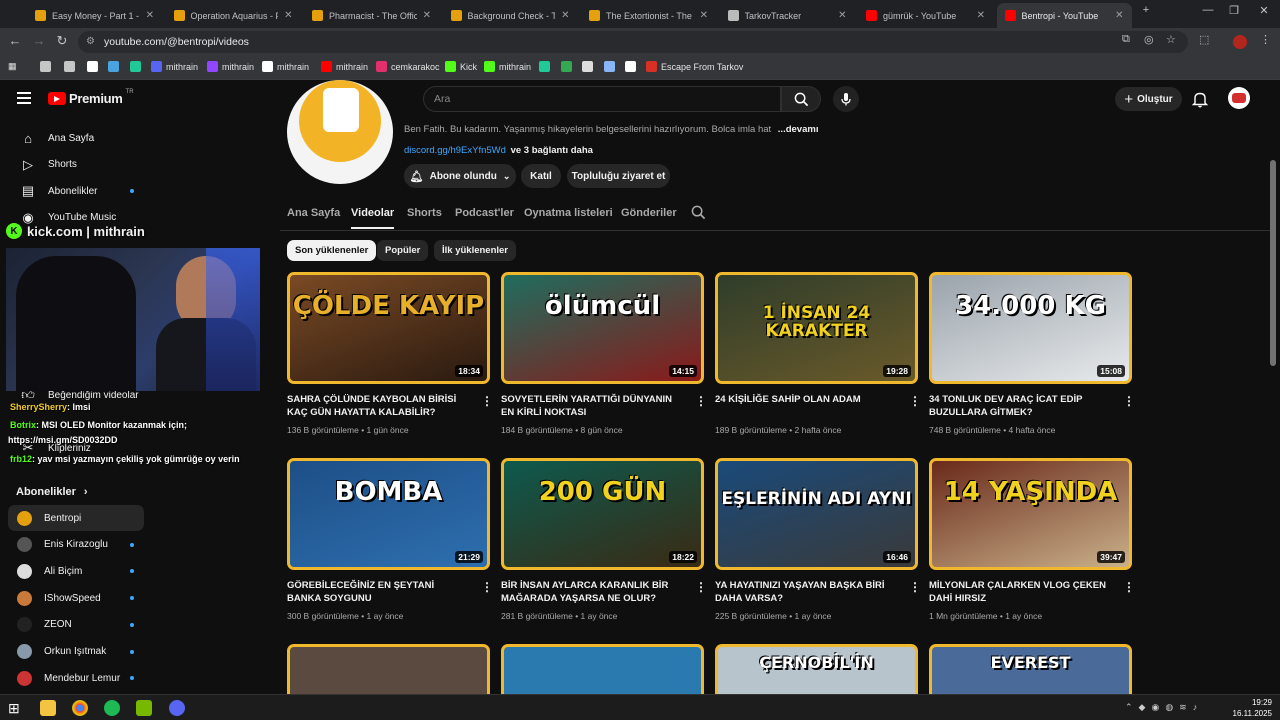  Describe the element at coordinates (455, 150) in the screenshot. I see `discord-link: discord.gg/h9ExYfn5Wd` at that location.